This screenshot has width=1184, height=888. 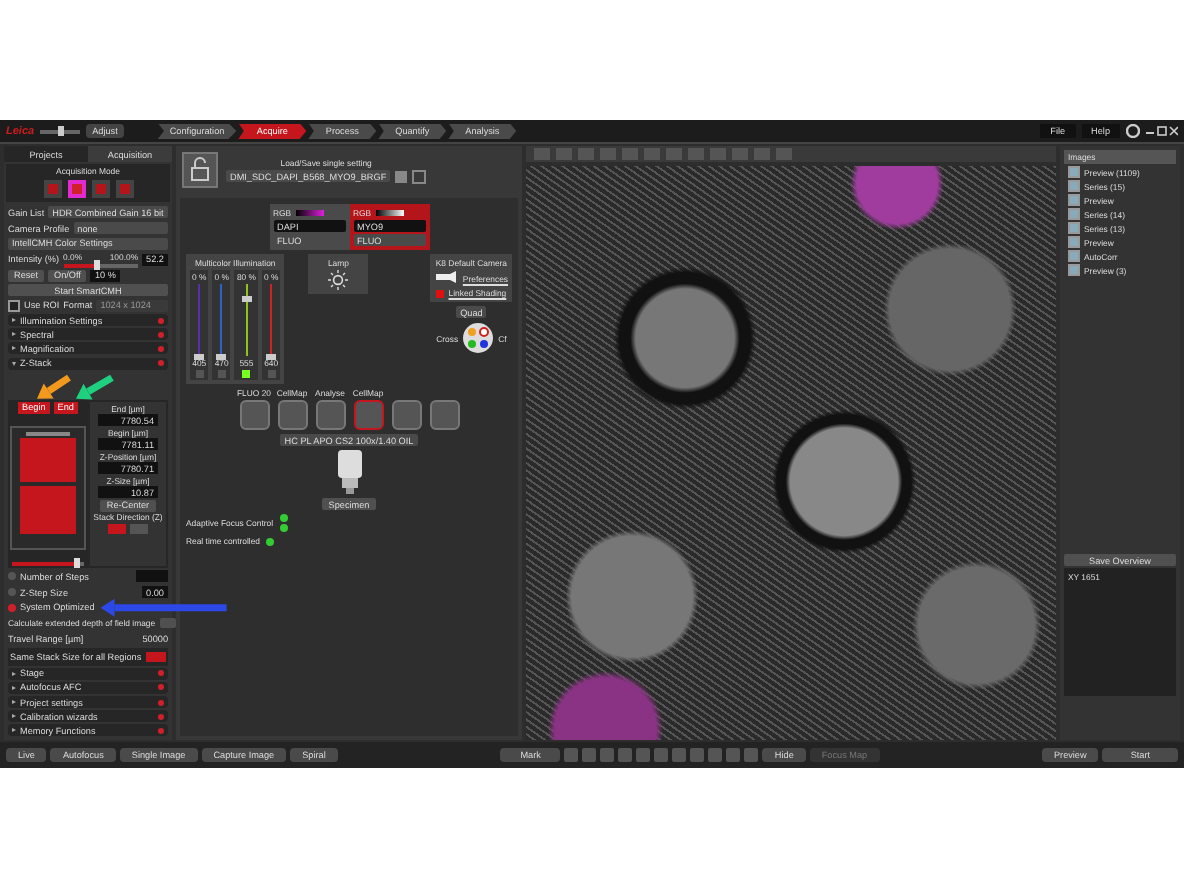 I want to click on toggle-button, so click(x=167, y=623).